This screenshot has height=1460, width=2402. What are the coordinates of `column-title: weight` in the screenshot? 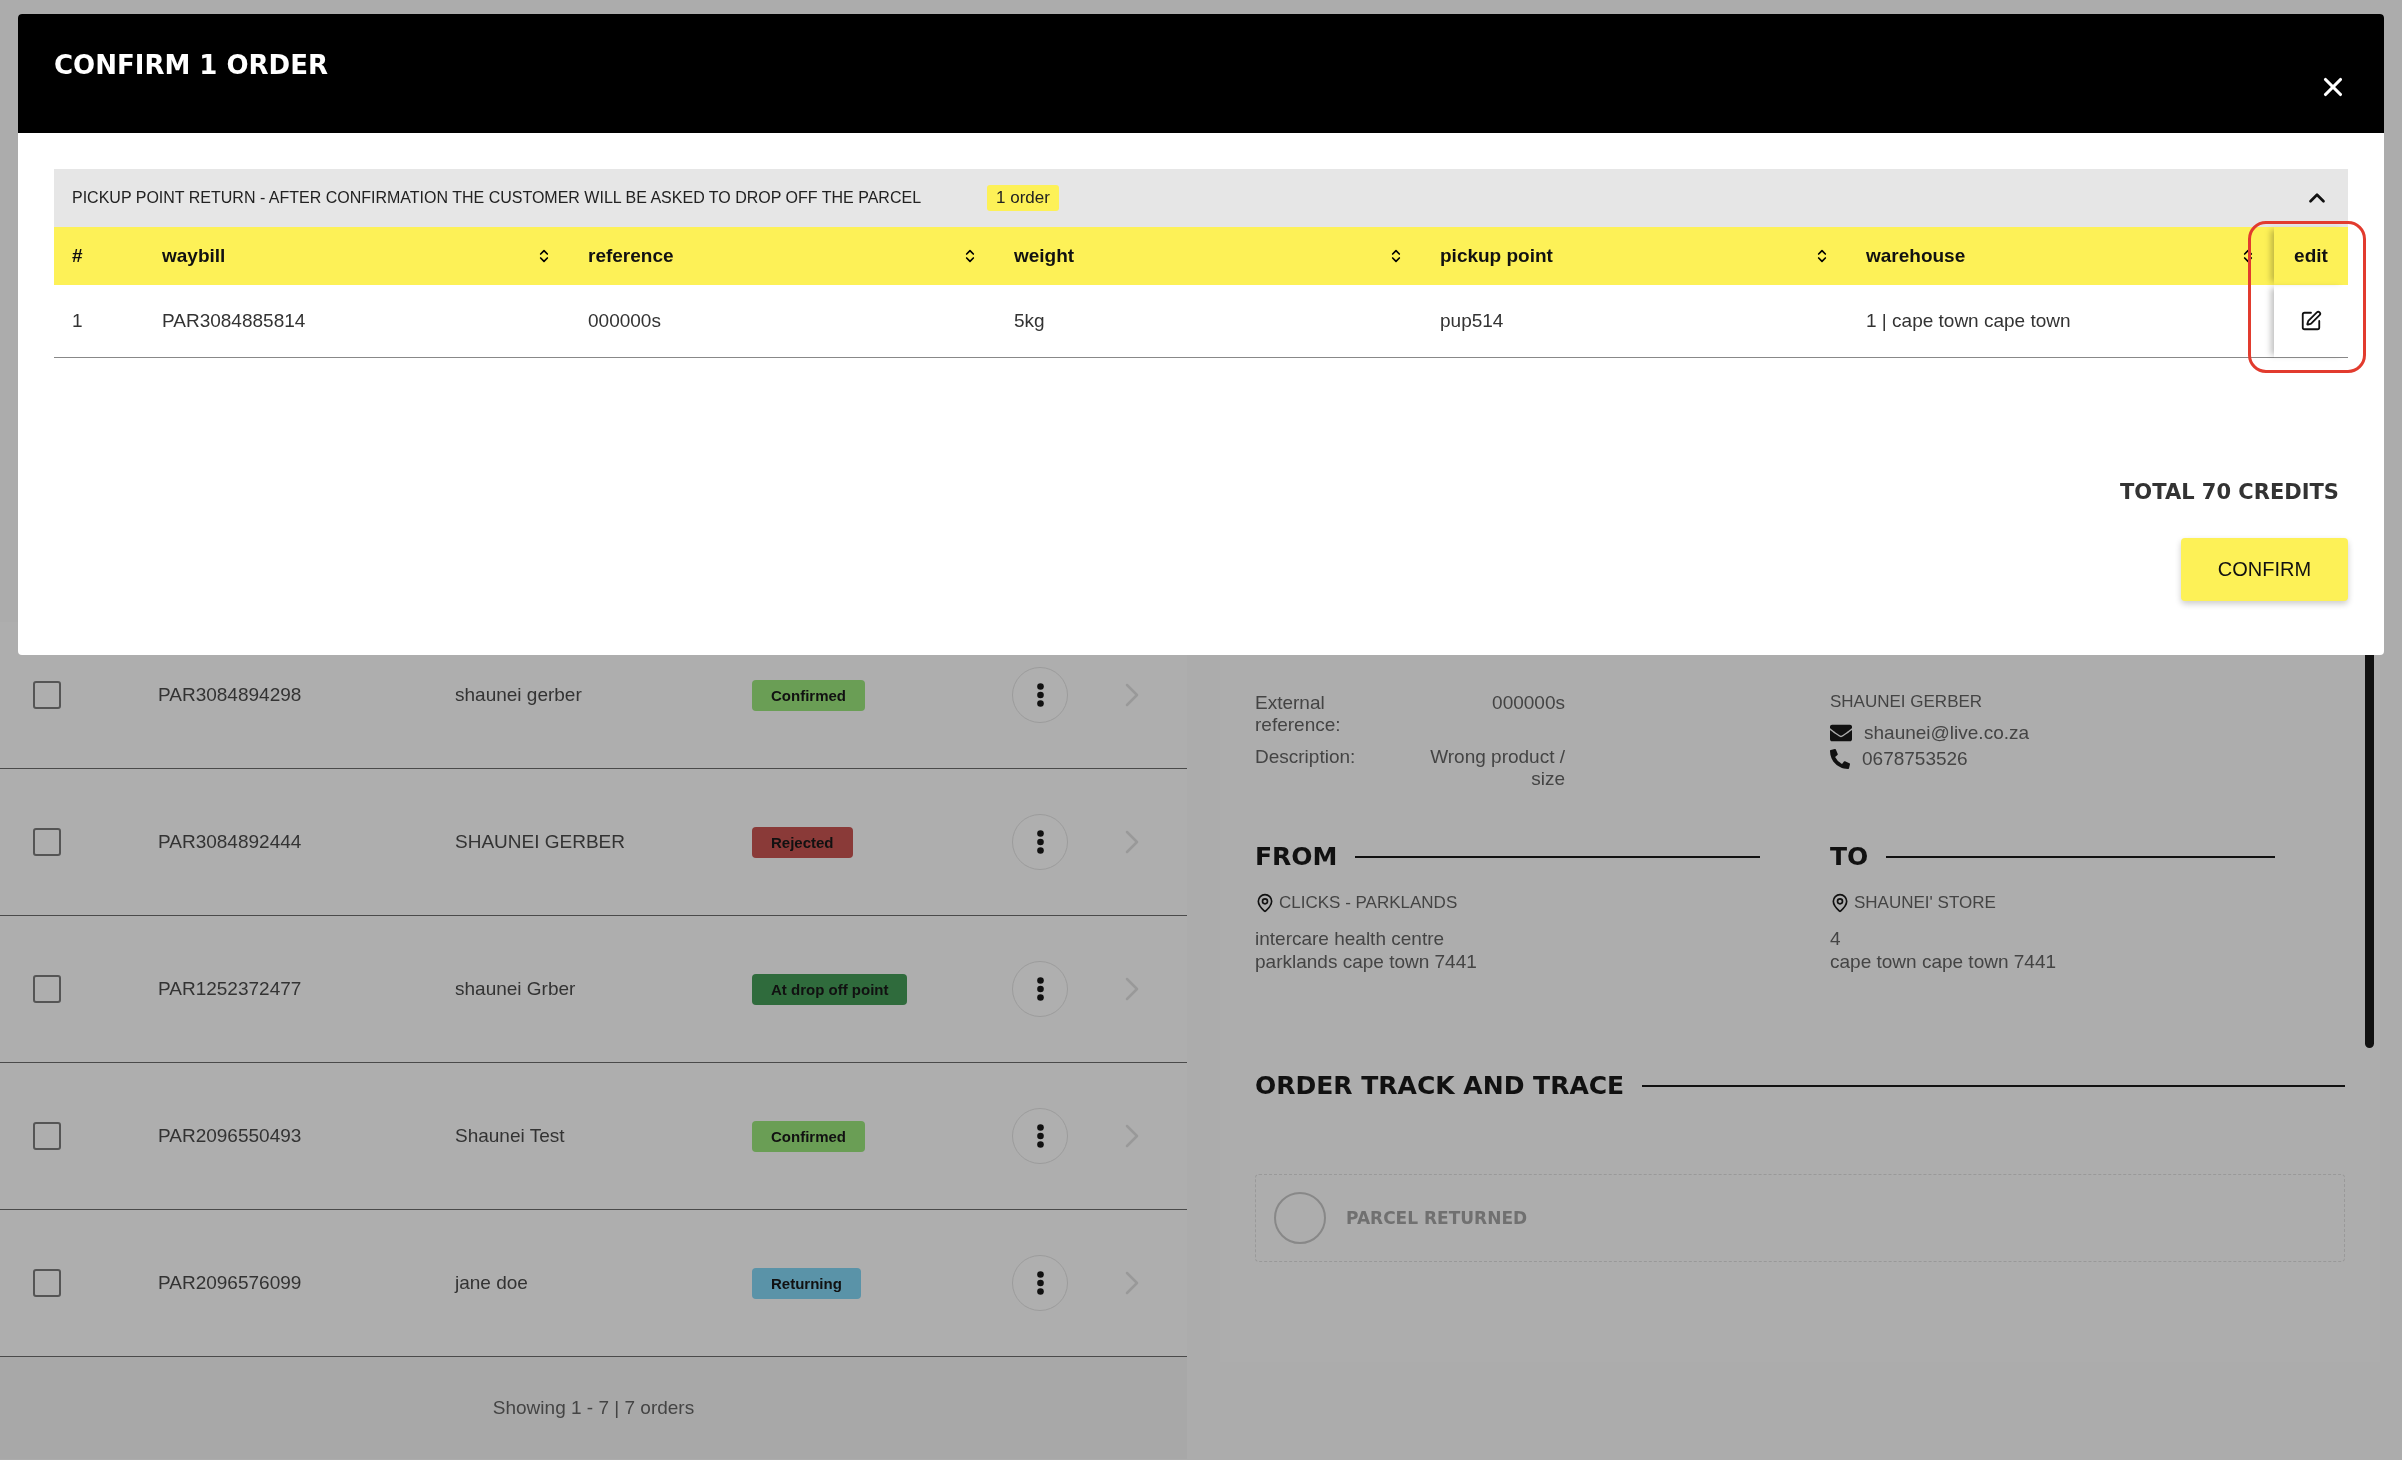 It's located at (1044, 256).